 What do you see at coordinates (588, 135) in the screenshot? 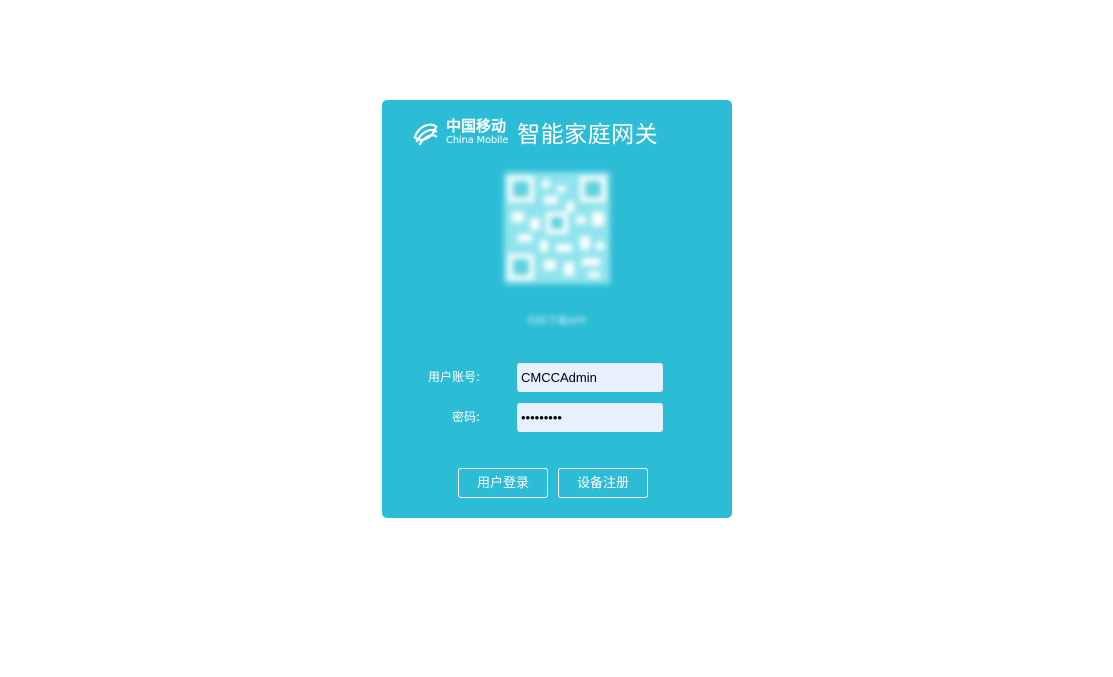
I see `product-title: 智能家庭网关` at bounding box center [588, 135].